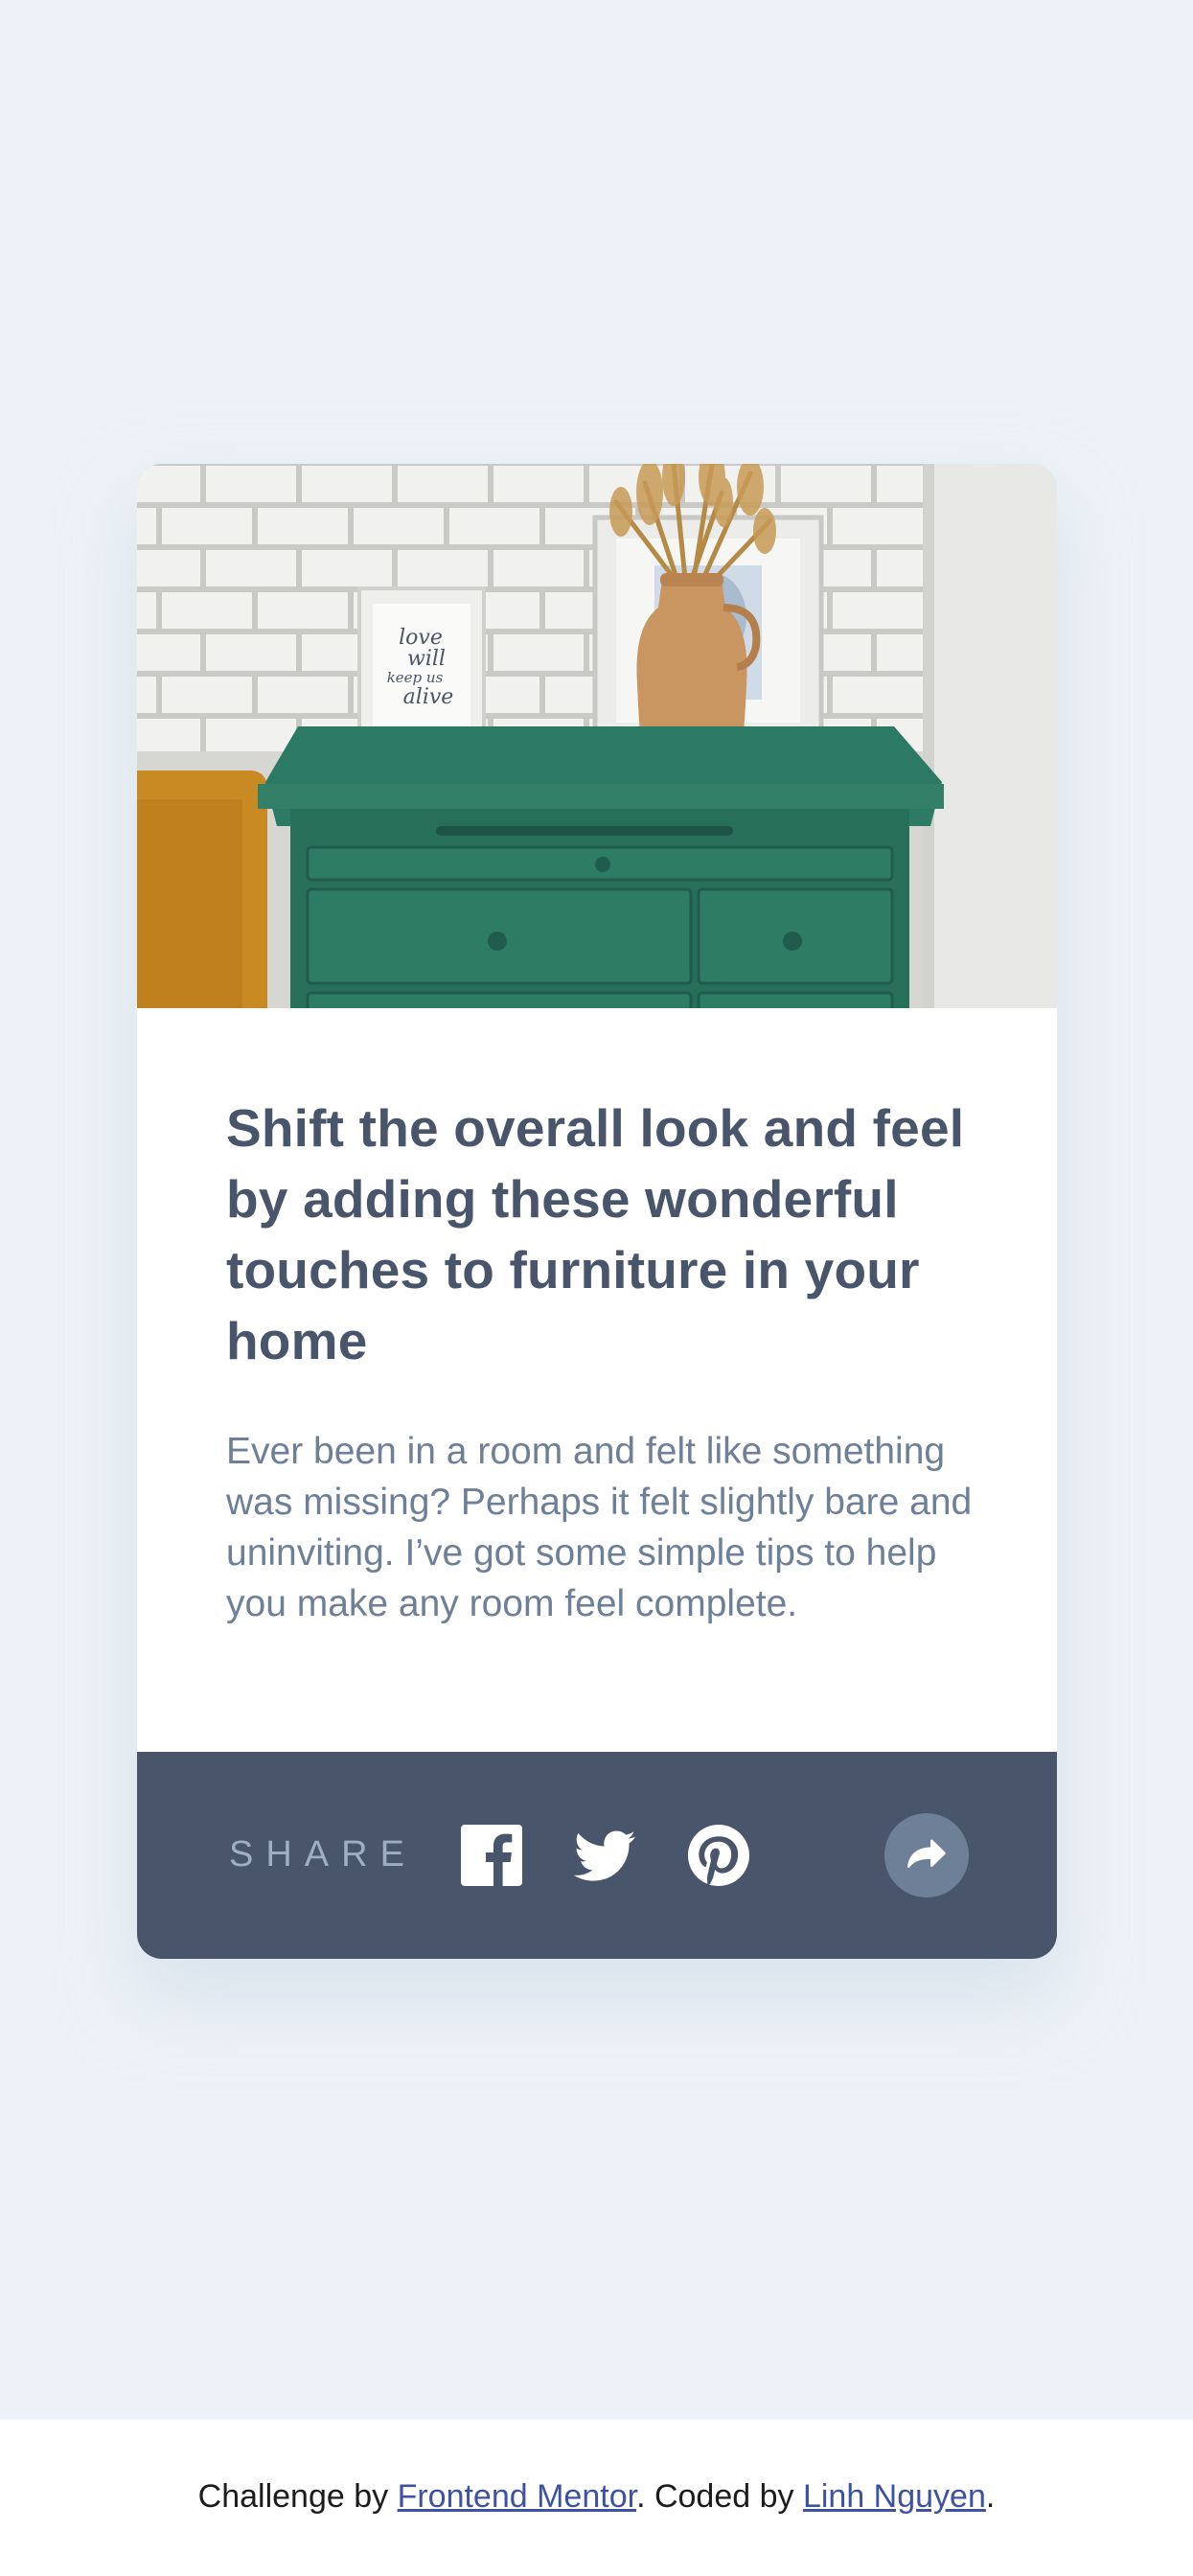 The image size is (1193, 2576). I want to click on share-arrow-icon, so click(926, 1853).